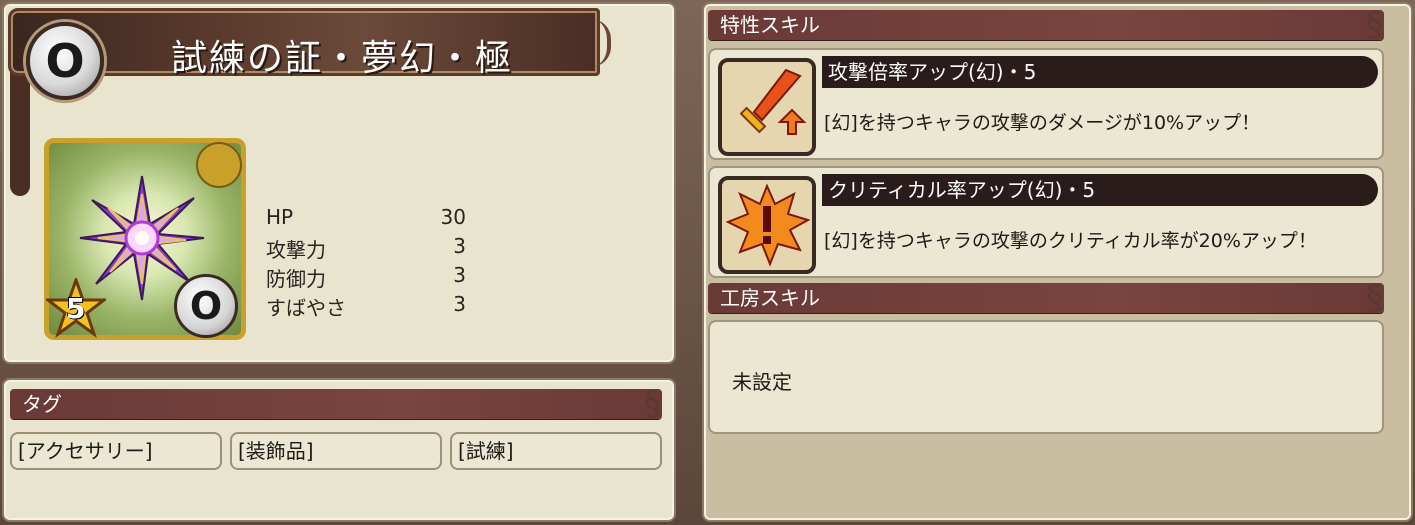 The height and width of the screenshot is (525, 1415). I want to click on trait-header-label: 特性スキル, so click(770, 25).